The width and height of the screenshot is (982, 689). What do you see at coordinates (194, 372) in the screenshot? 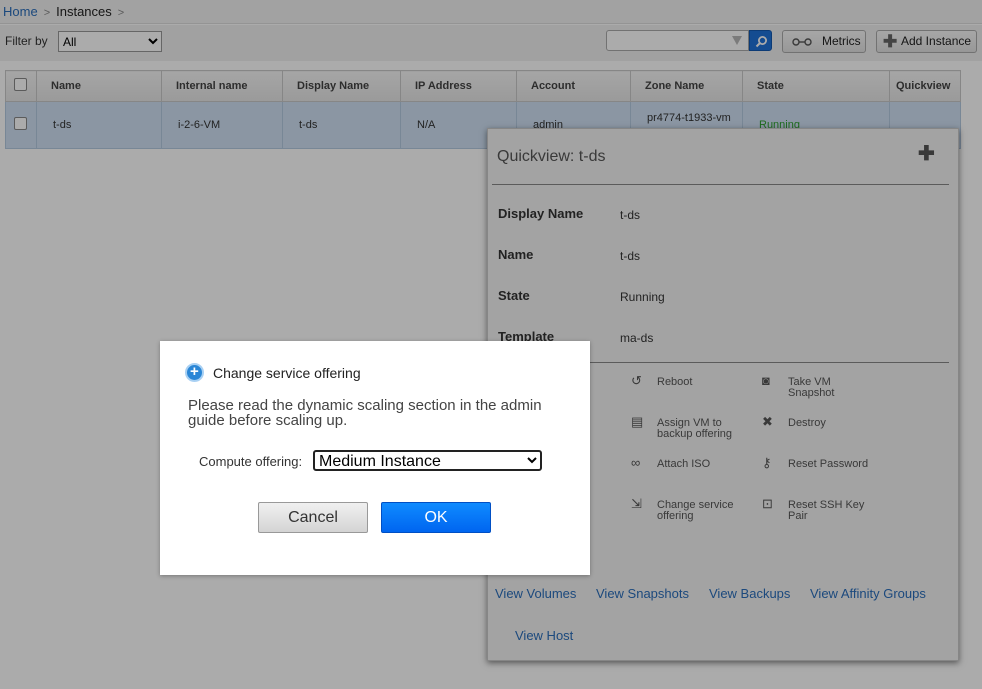
I see `info-plus-icon: +` at bounding box center [194, 372].